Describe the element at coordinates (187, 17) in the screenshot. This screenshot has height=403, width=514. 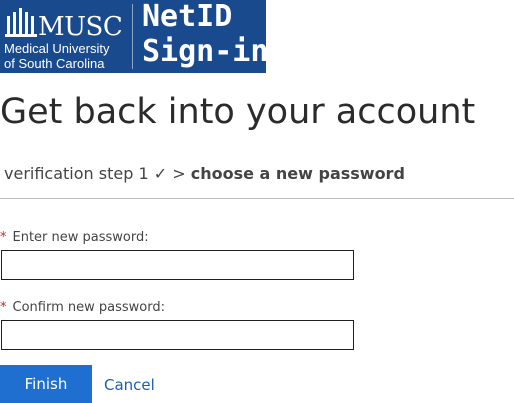
I see `product-title-line-1: NetID` at that location.